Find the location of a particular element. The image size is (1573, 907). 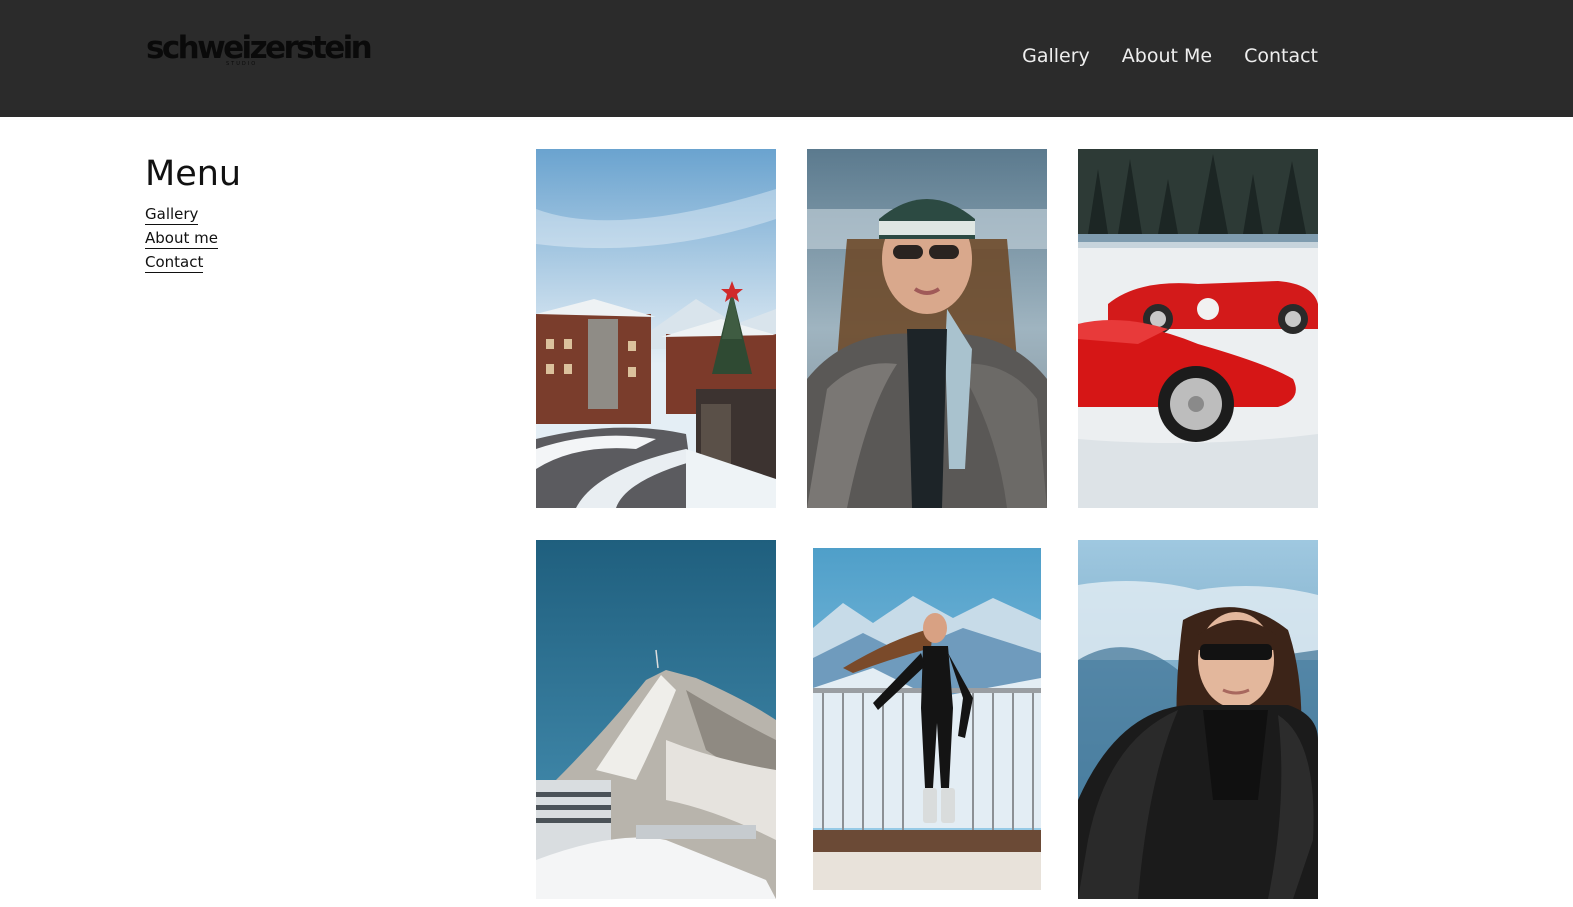

gallery-photo-woman-beanie is located at coordinates (927, 328).